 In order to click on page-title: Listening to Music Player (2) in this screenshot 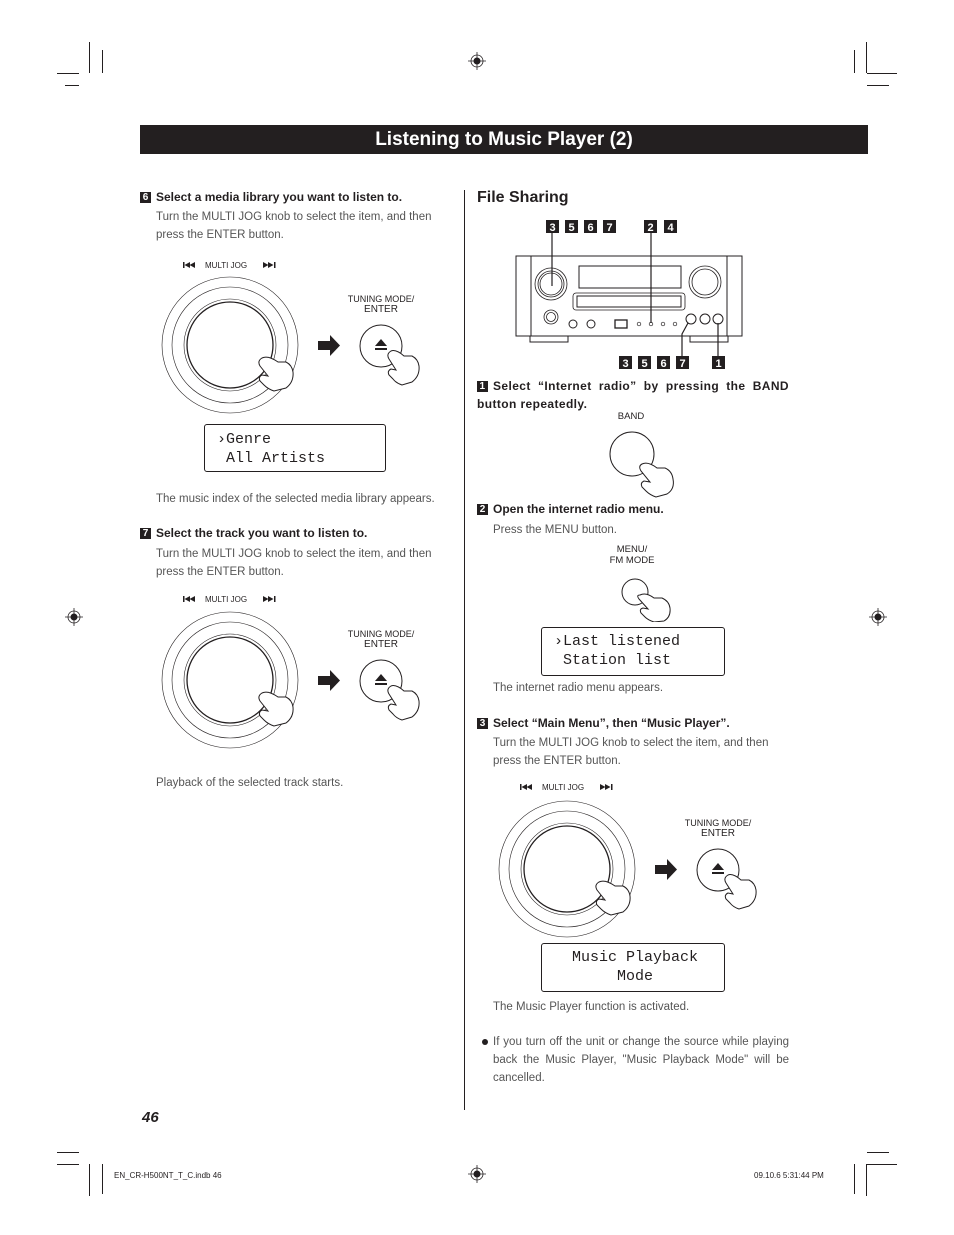, I will do `click(504, 139)`.